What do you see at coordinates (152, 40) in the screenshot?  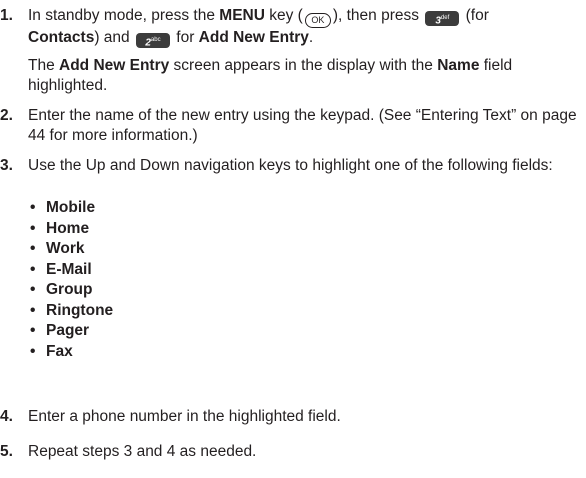 I see `key-2-icon: 2abc` at bounding box center [152, 40].